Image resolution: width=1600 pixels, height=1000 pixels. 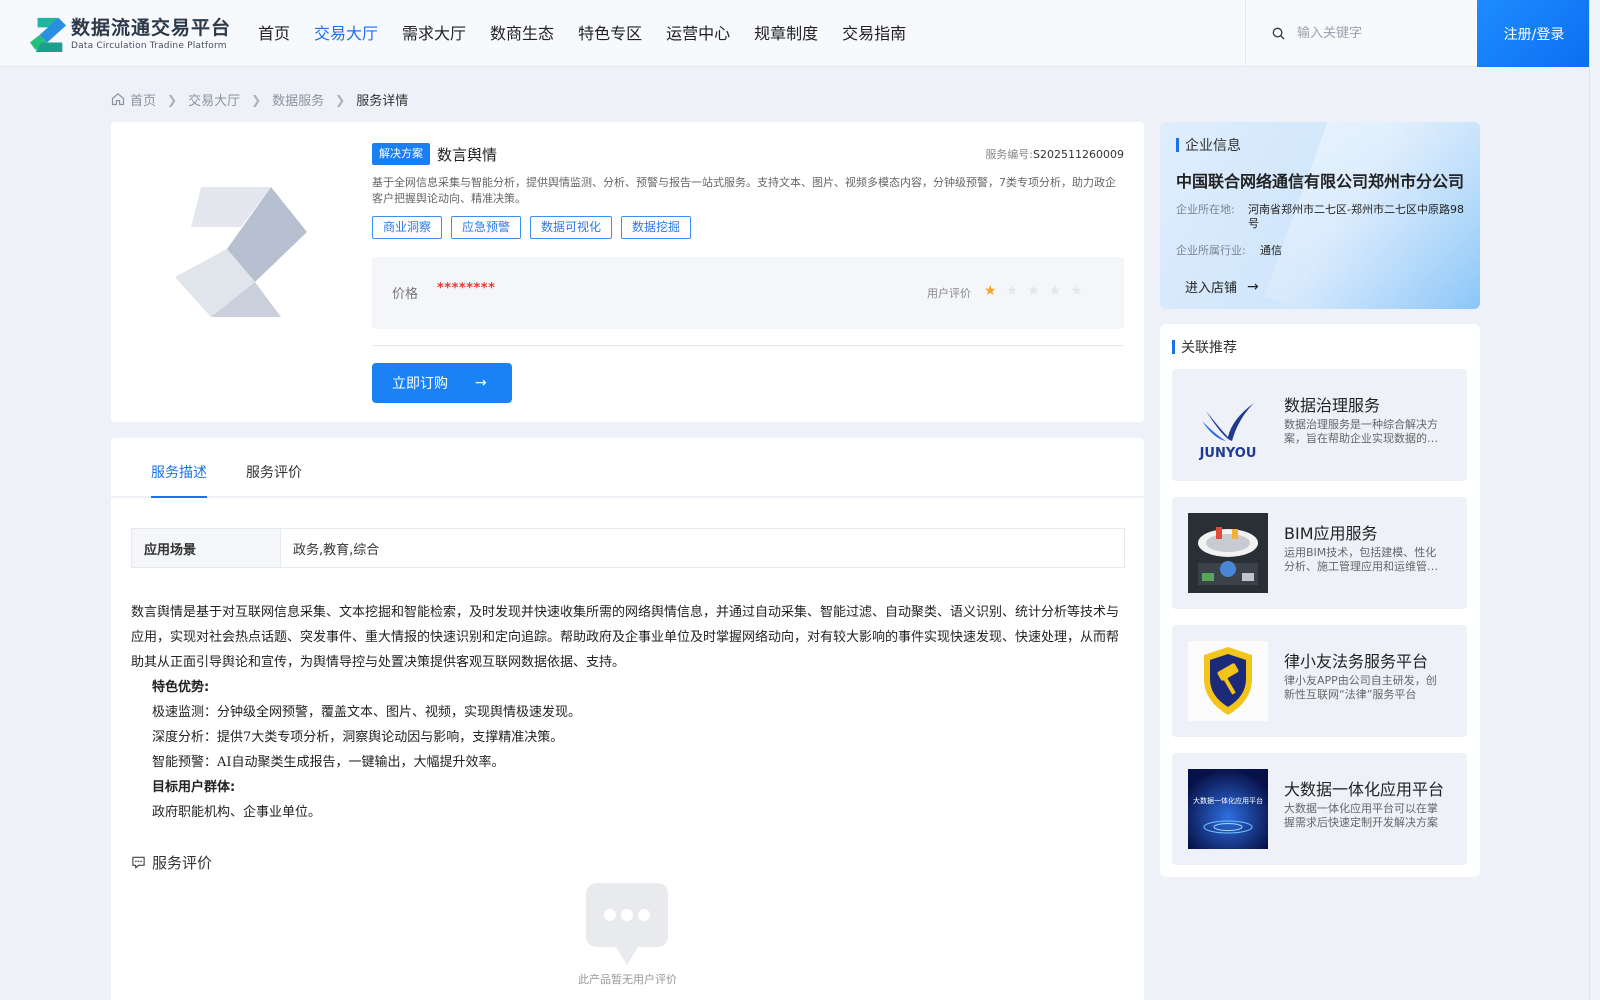 I want to click on enter-store-link: 进入店铺 →, so click(x=1222, y=287).